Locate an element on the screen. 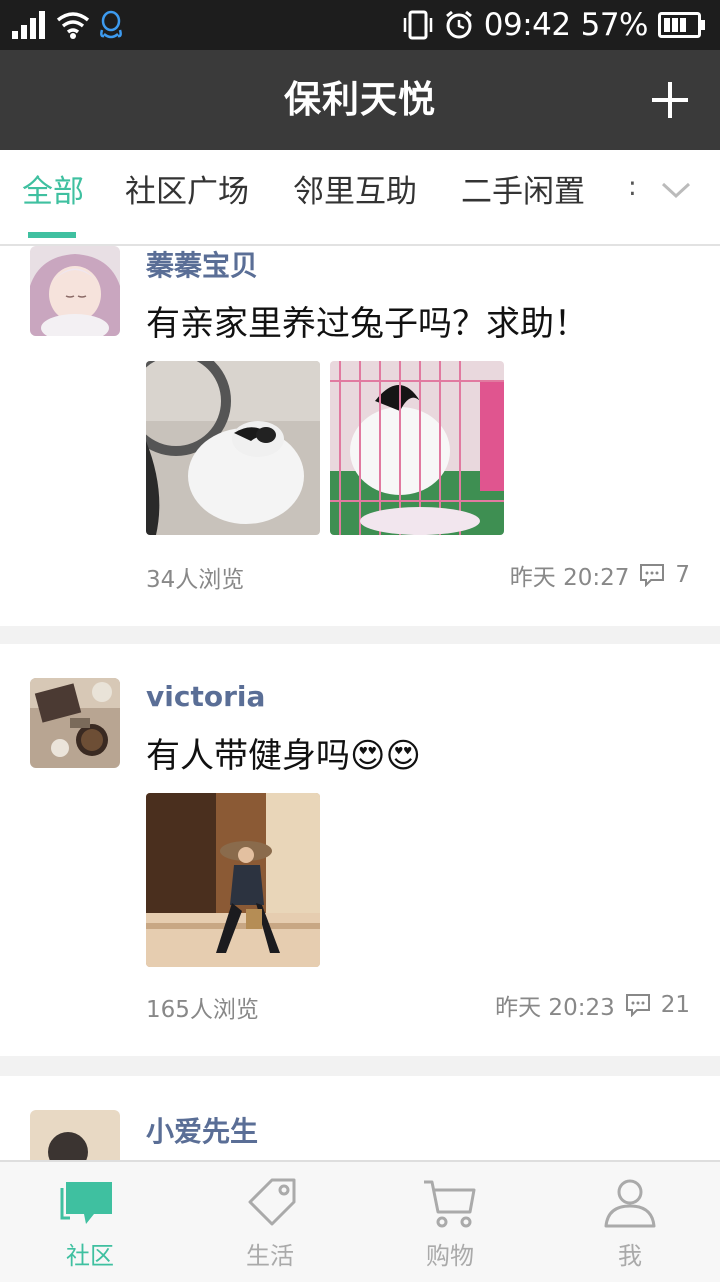 Image resolution: width=720 pixels, height=1282 pixels. nav-shopping: 购物 is located at coordinates (450, 1222).